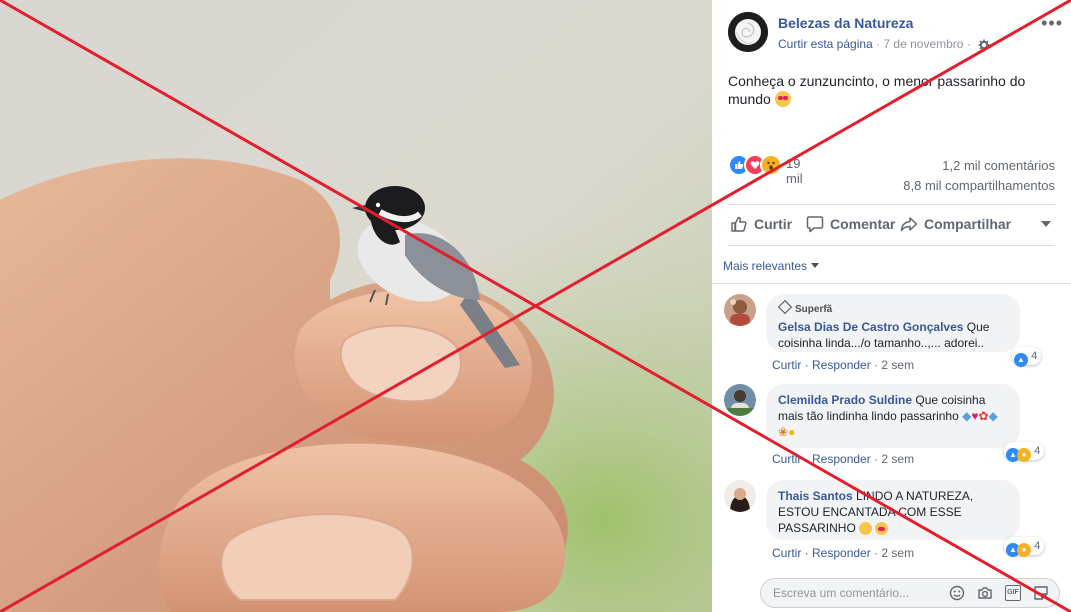  I want to click on comment-sort-label: Mais relevantes, so click(765, 266).